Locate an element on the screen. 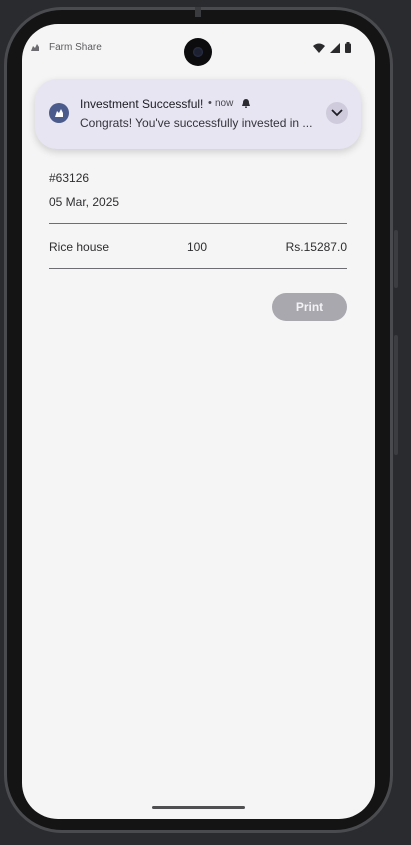 This screenshot has height=845, width=411. power-button is located at coordinates (396, 395).